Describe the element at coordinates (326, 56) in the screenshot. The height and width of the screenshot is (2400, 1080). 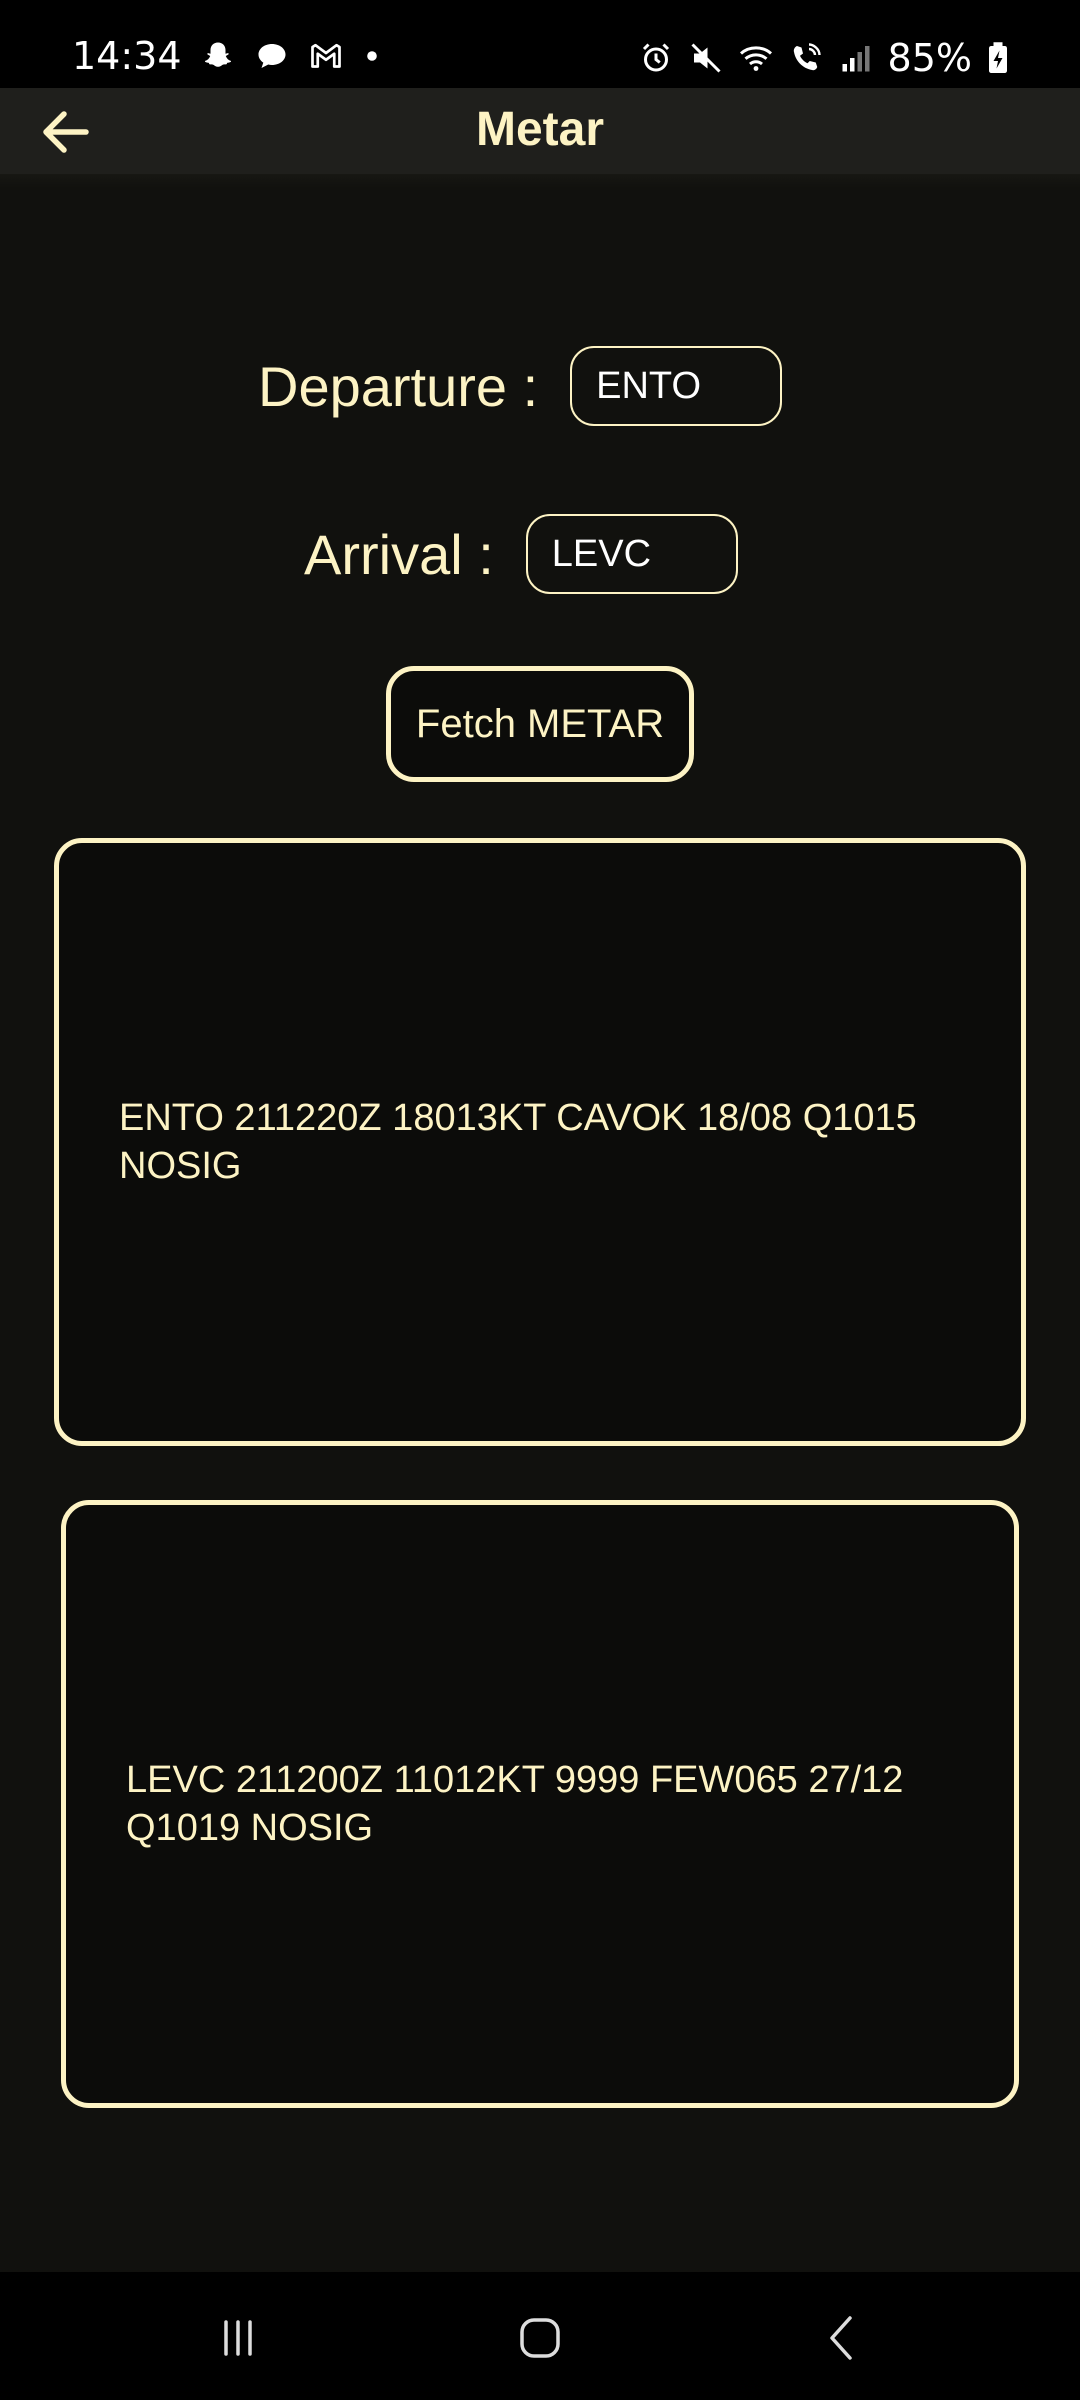
I see `gmail-icon` at that location.